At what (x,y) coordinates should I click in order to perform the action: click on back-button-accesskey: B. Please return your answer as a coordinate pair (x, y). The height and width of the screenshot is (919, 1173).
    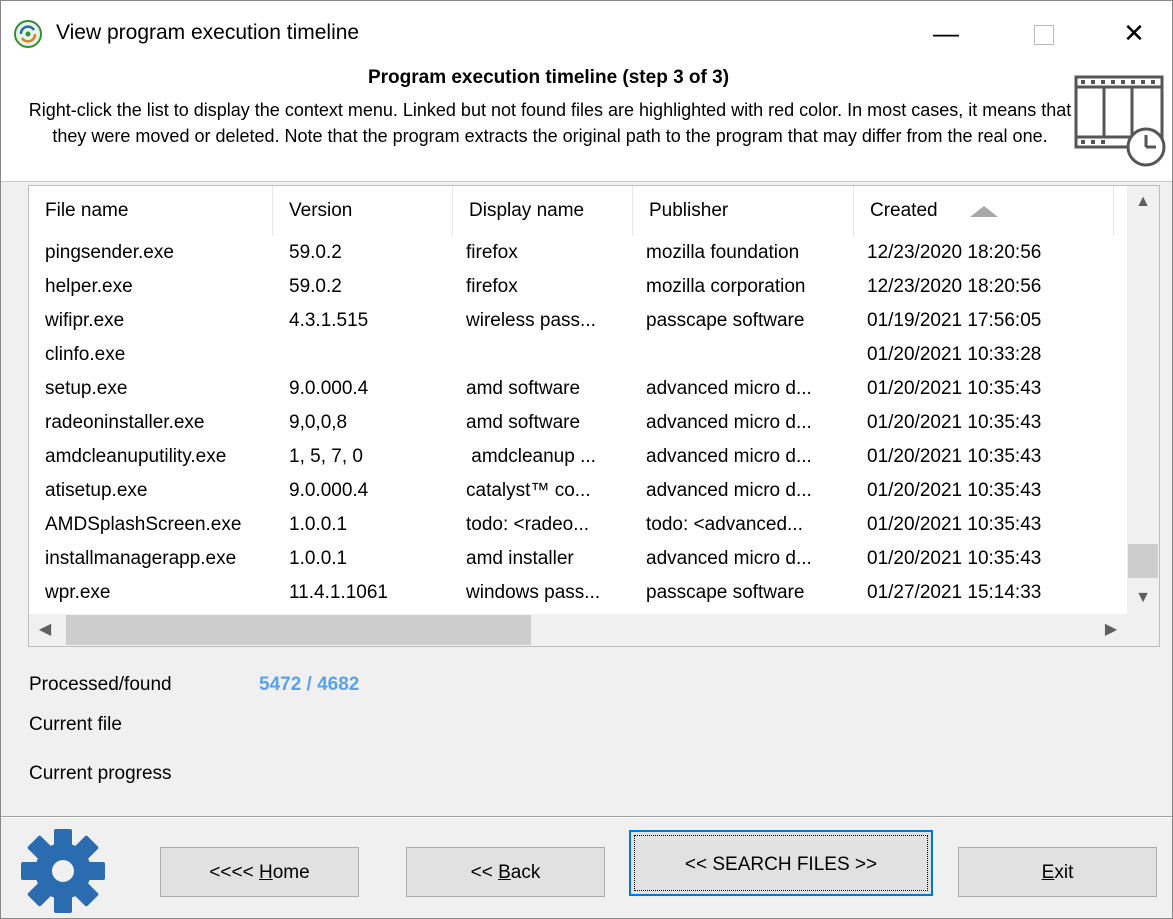
    Looking at the image, I should click on (504, 872).